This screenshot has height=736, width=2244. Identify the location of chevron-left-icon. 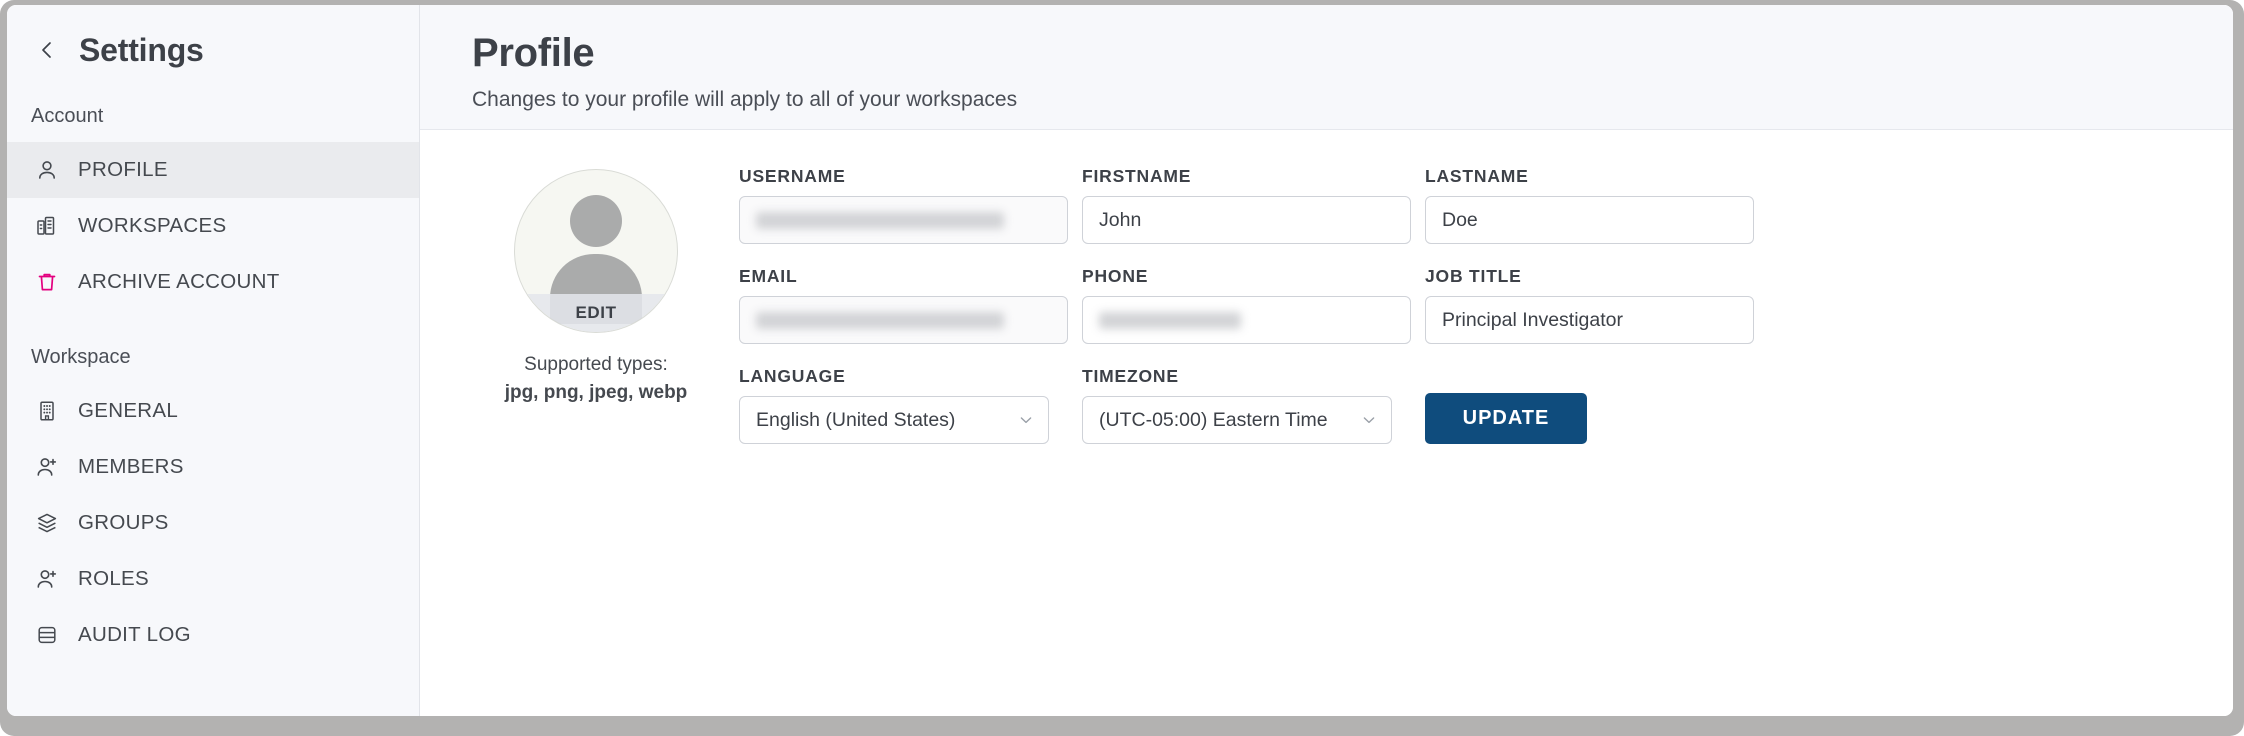
(47, 50).